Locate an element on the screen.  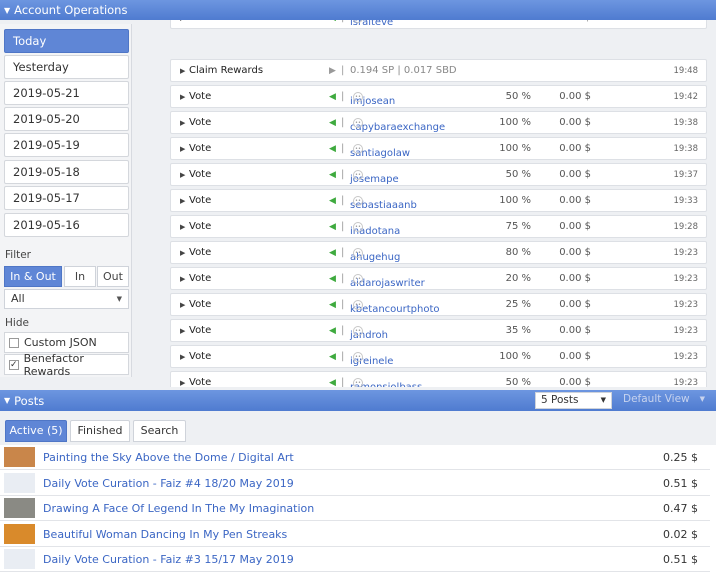
custom-json-checkbox: Custom JSON is located at coordinates (66, 342).